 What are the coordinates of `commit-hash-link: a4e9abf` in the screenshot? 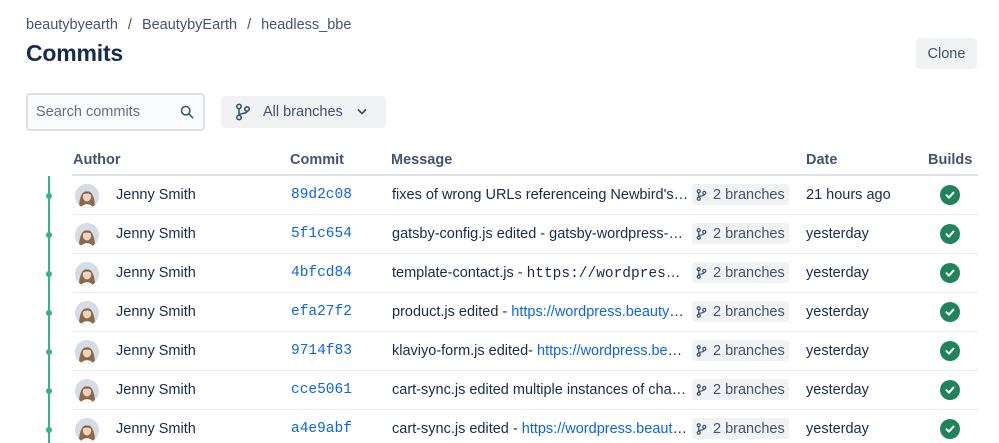 It's located at (321, 429).